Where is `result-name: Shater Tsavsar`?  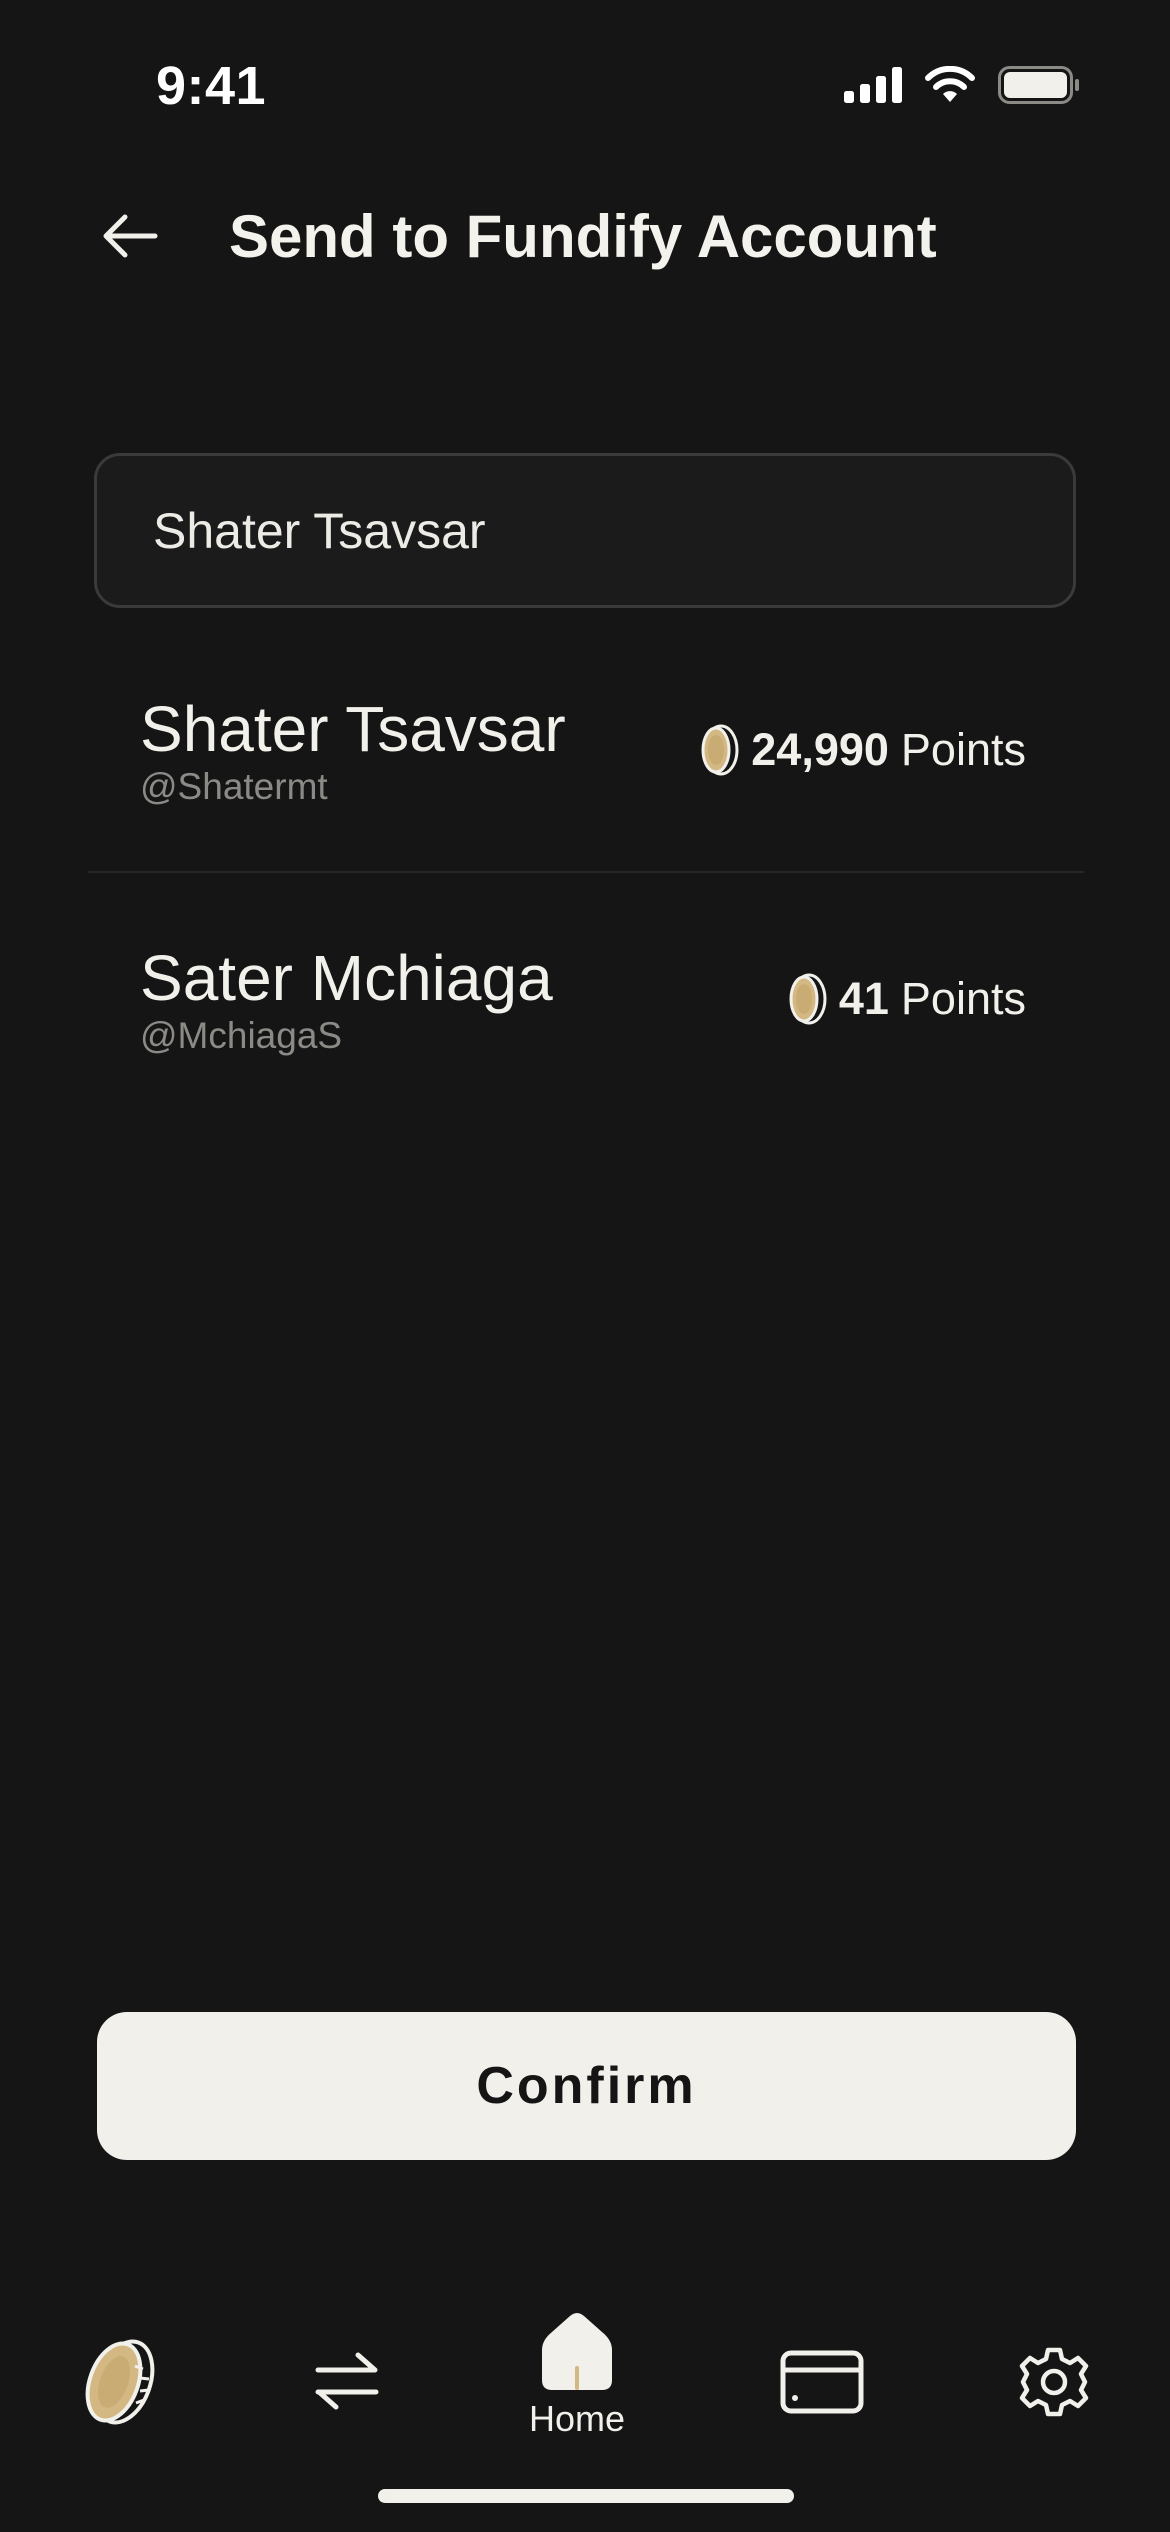
result-name: Shater Tsavsar is located at coordinates (353, 729).